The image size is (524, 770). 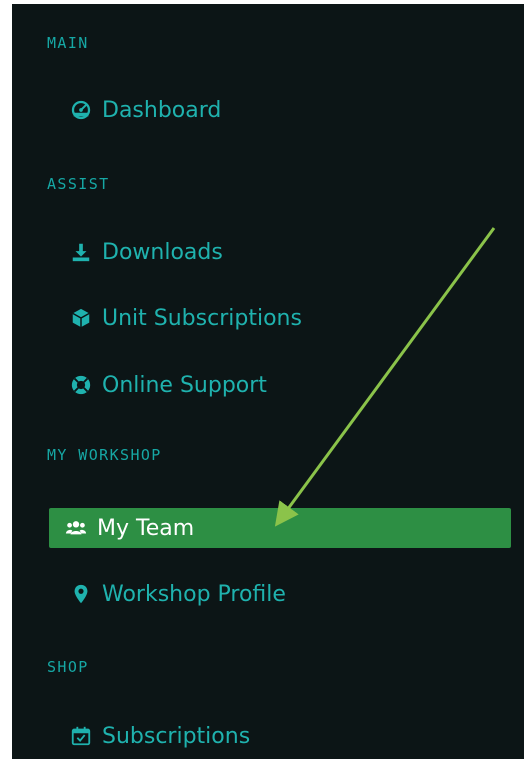 I want to click on sidebar-item-label: Workshop Profile, so click(x=194, y=594).